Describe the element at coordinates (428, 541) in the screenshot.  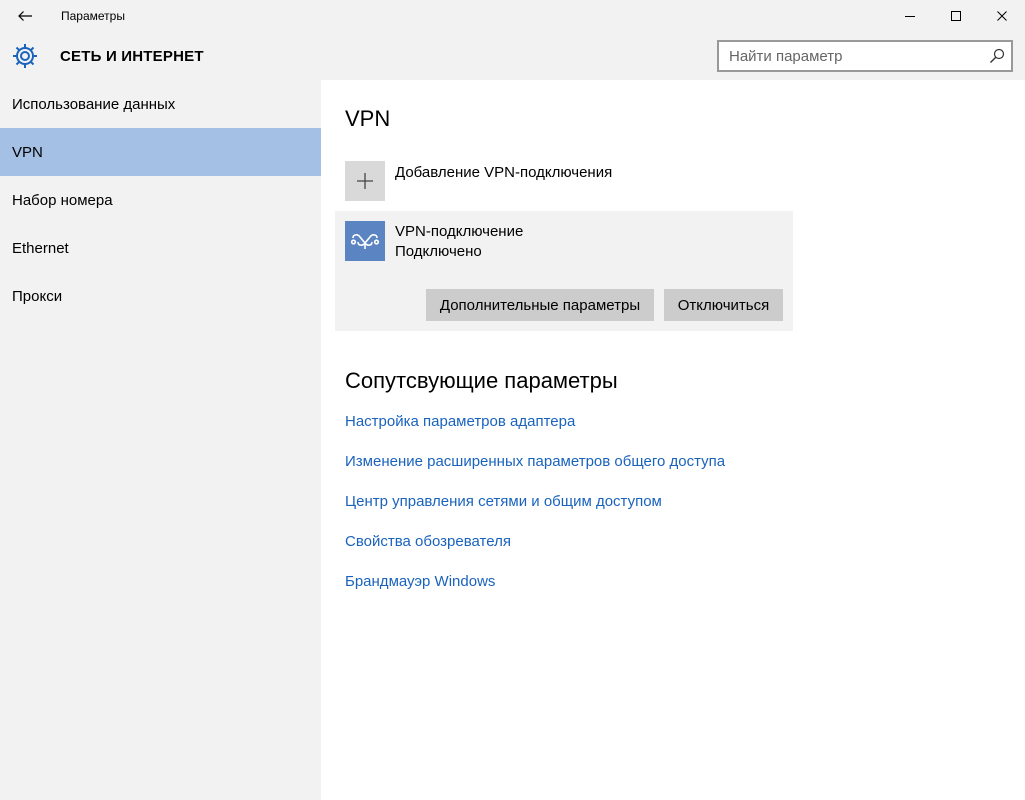
I see `link-internet-options: Свойства обозревателя` at that location.